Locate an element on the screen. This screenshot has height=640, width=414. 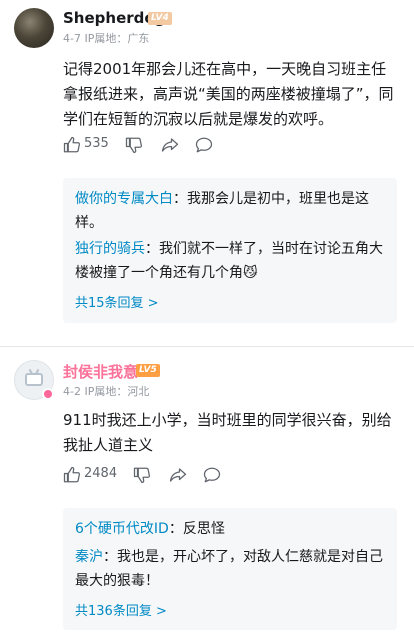
level-badge: LV4 is located at coordinates (160, 18).